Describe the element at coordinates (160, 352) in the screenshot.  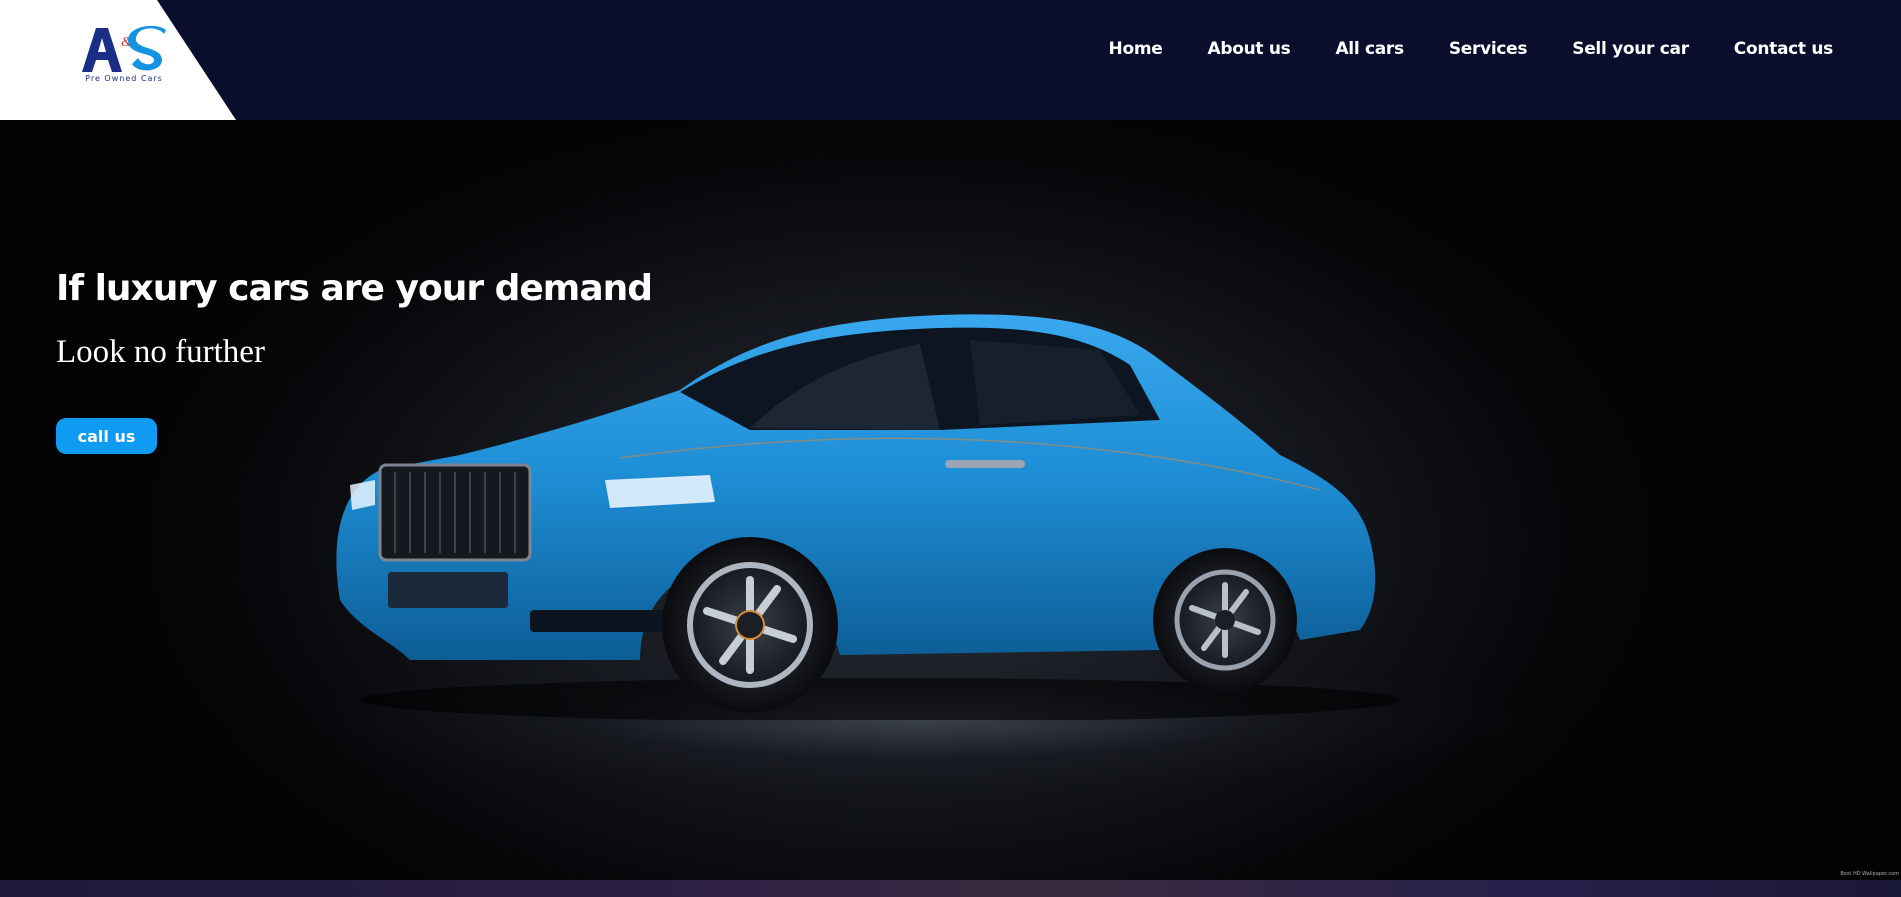
I see `hero-subtitle: Look no further` at that location.